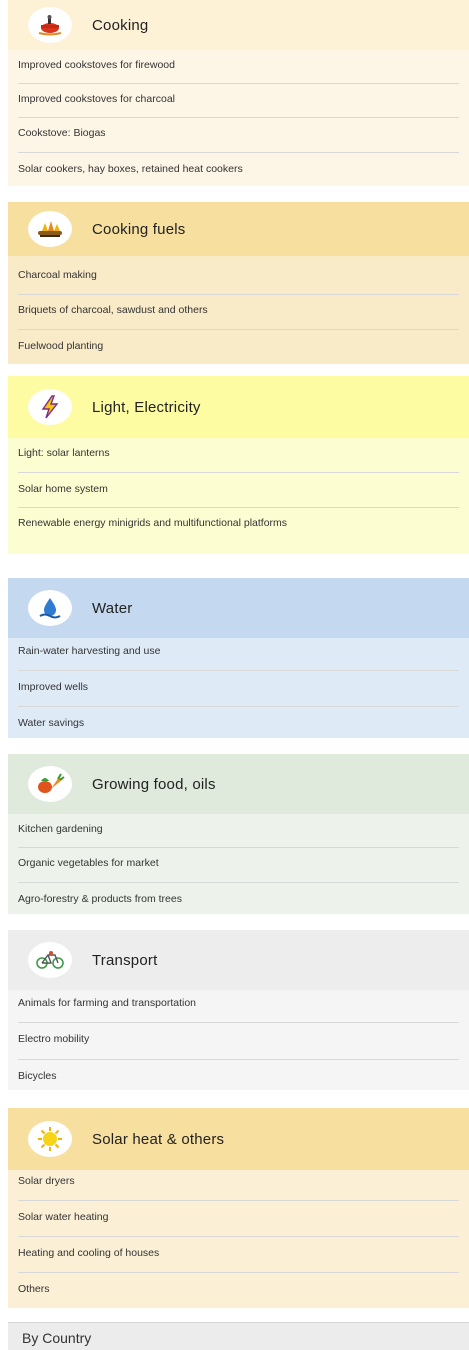 The height and width of the screenshot is (1350, 469). Describe the element at coordinates (154, 784) in the screenshot. I see `section-title: Growing food, oils` at that location.